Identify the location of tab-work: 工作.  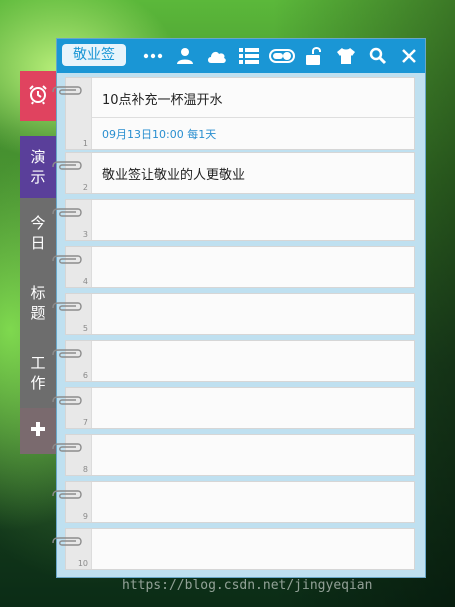
(38, 373).